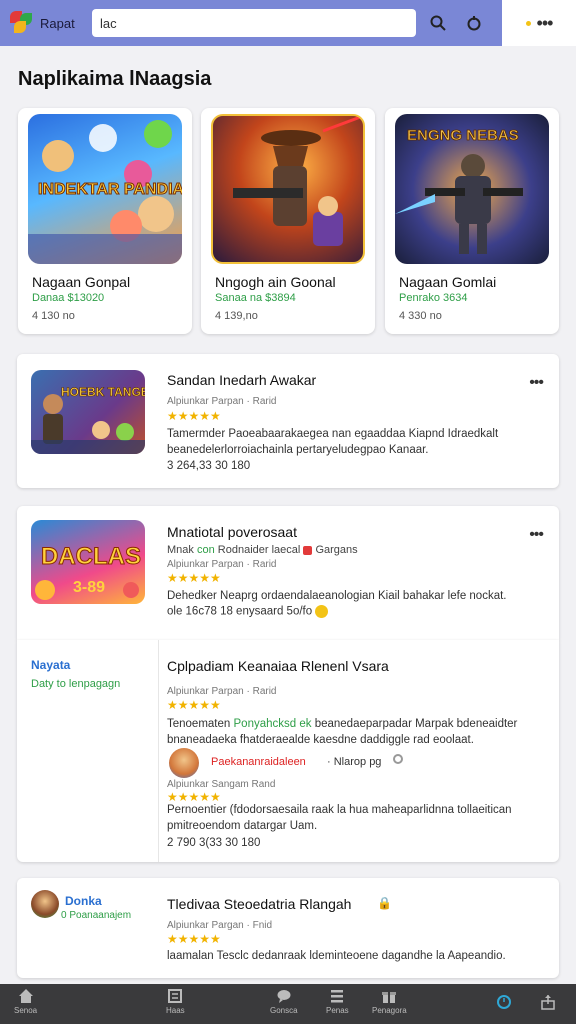 Image resolution: width=576 pixels, height=1024 pixels. I want to click on home-icon, so click(25, 996).